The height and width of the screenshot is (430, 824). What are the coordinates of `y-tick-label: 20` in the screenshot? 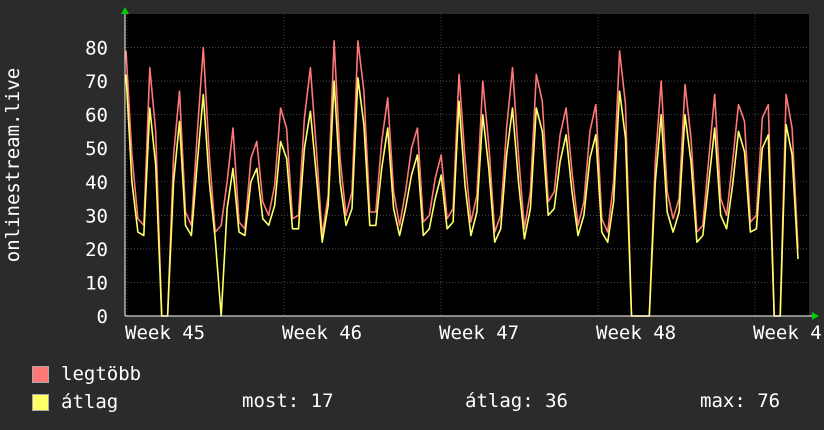 It's located at (96, 250).